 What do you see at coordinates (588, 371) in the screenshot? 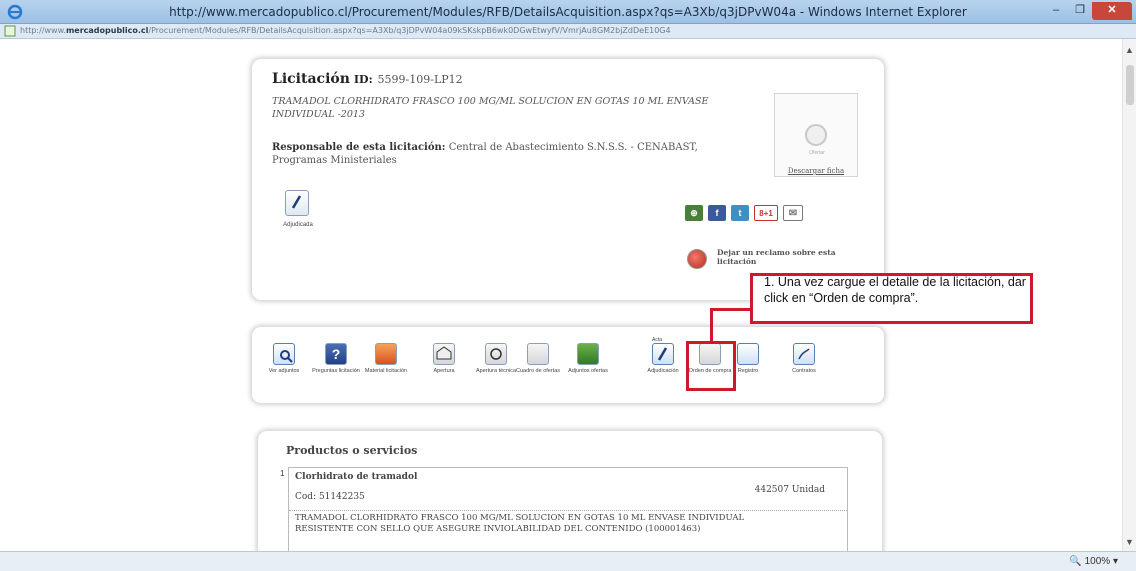
I see `toolbar-label: Adjuntos ofertas` at bounding box center [588, 371].